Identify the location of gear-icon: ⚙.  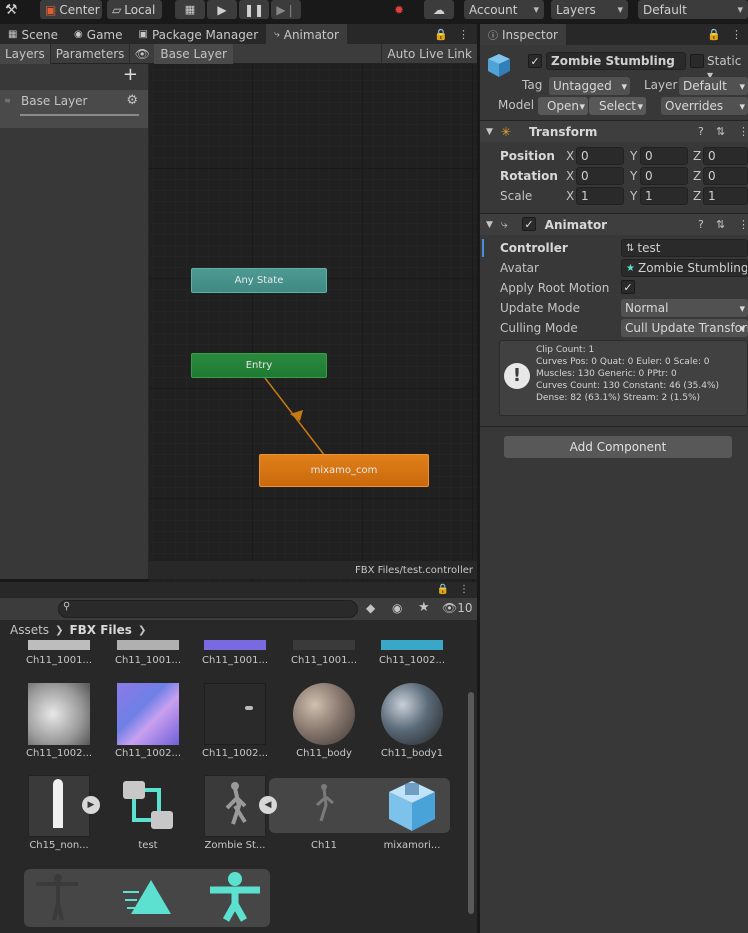
(132, 100).